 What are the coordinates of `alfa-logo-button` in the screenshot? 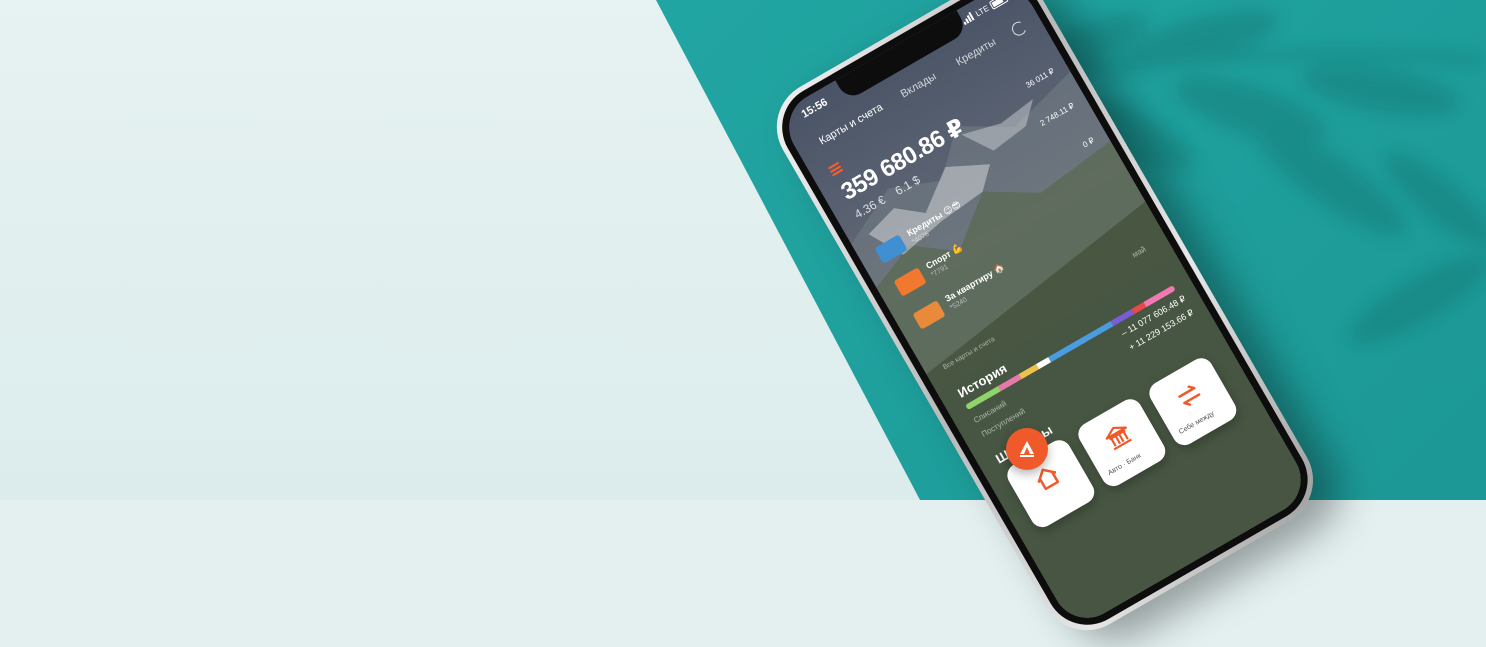 It's located at (1027, 449).